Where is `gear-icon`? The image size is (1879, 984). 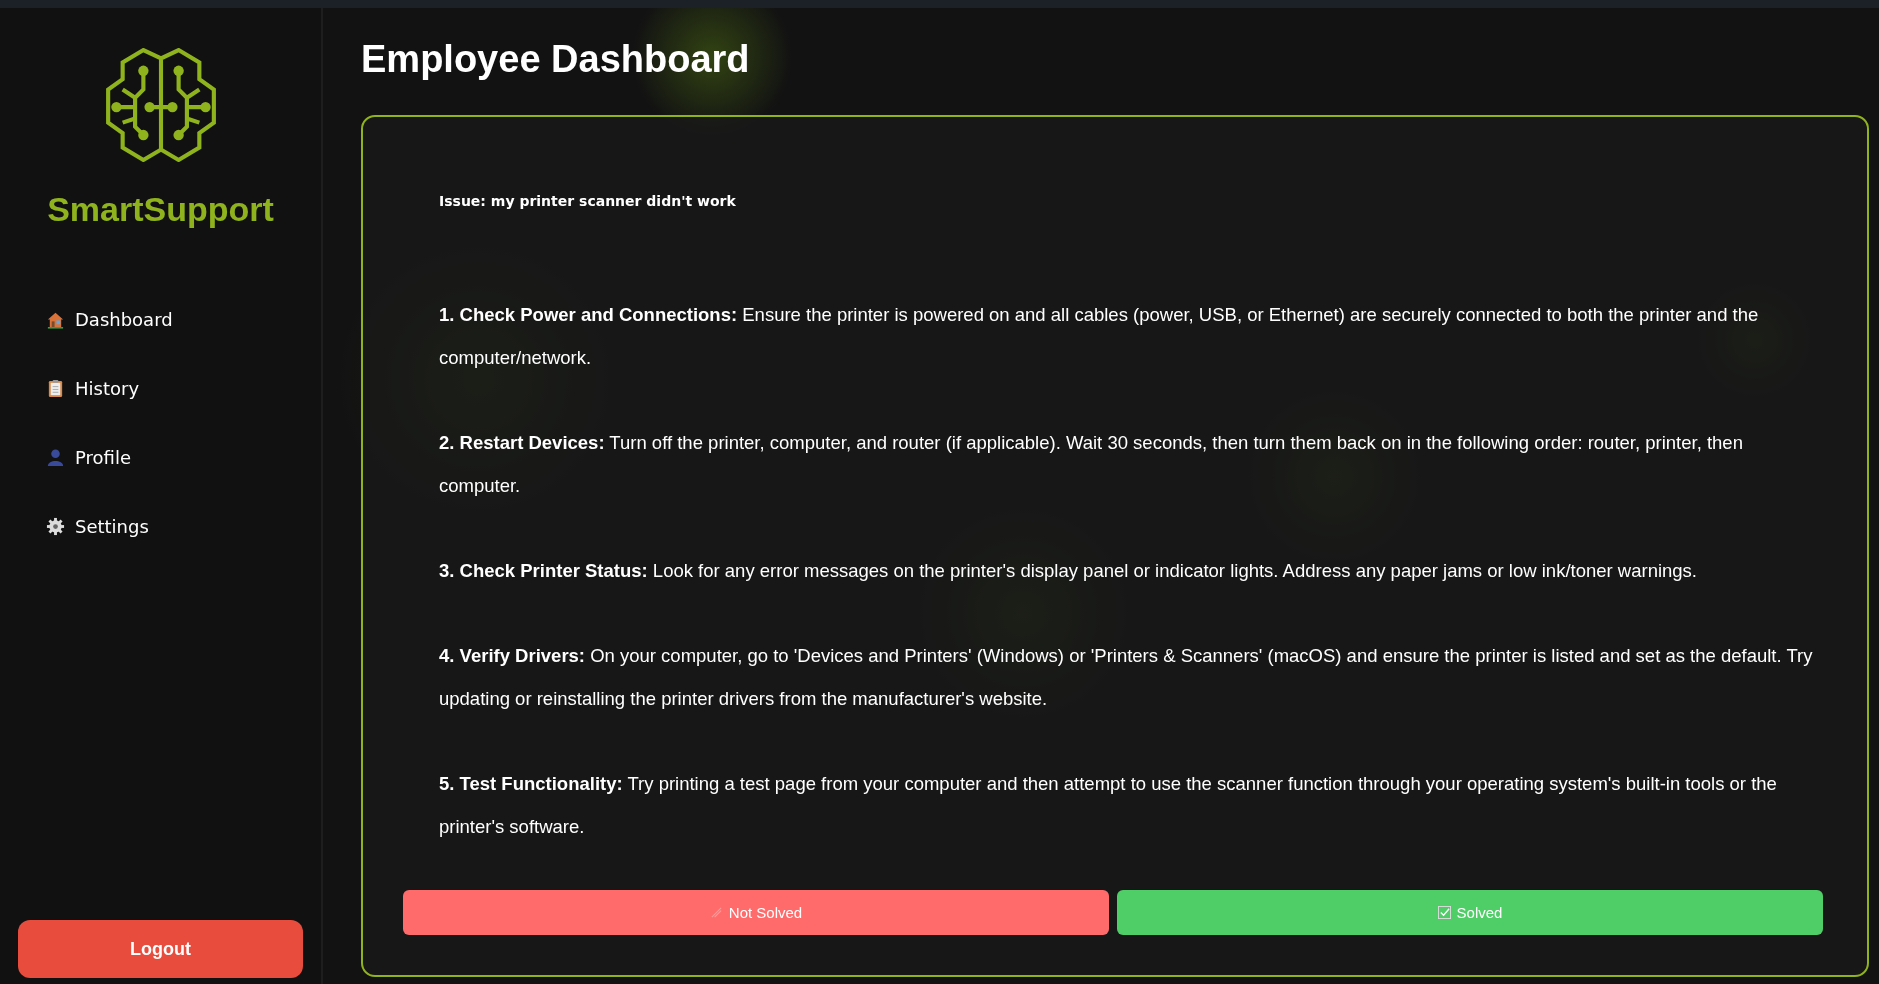 gear-icon is located at coordinates (55, 526).